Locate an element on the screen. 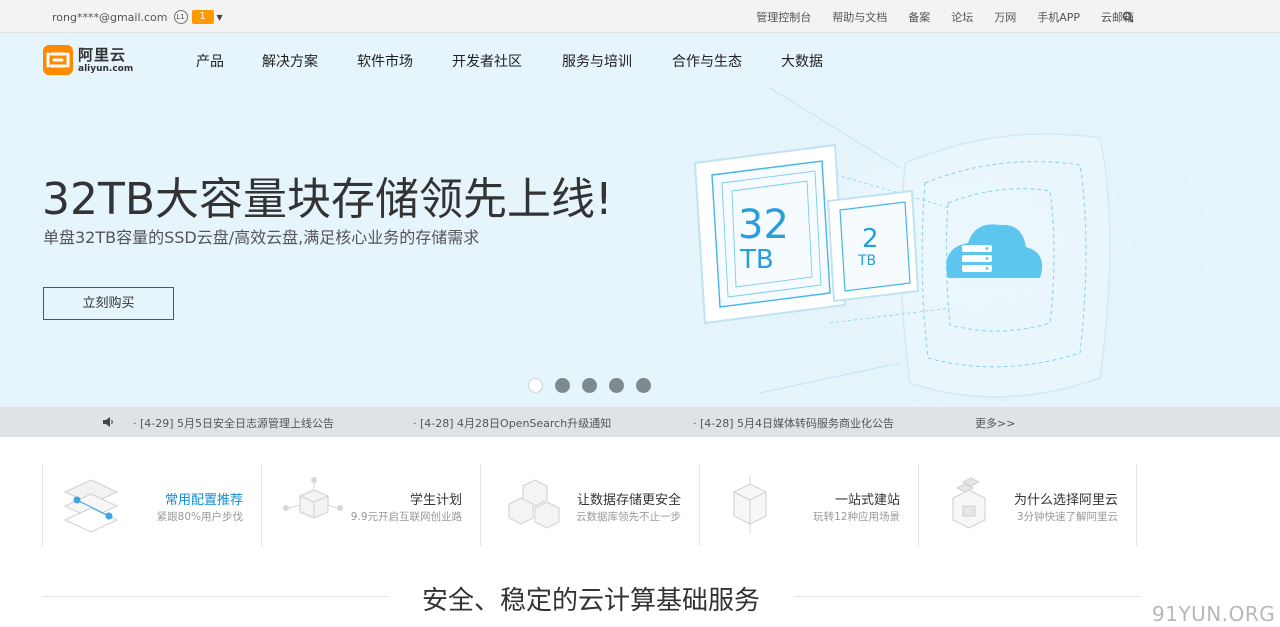  nav-products: 产品 is located at coordinates (210, 61).